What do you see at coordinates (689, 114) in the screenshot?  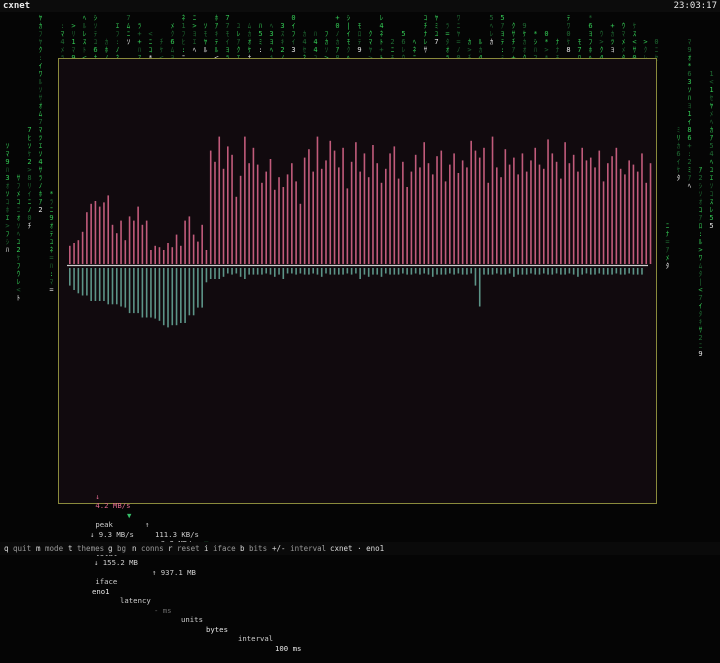 I see `rain-glyph: 1` at bounding box center [689, 114].